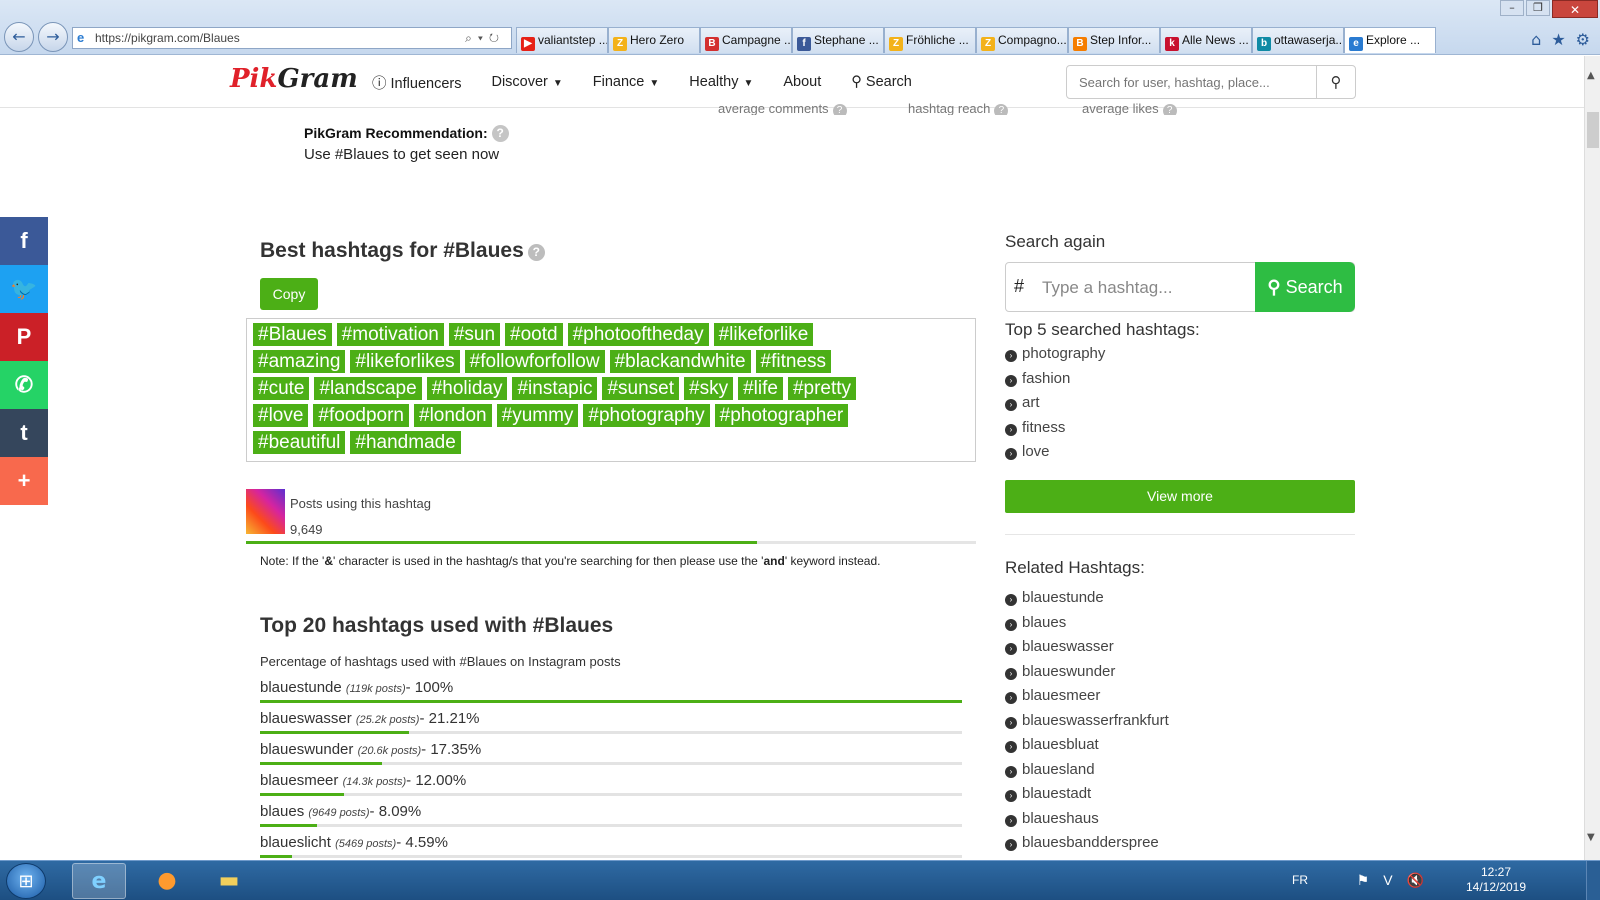 This screenshot has height=900, width=1600. I want to click on share-more-button: +, so click(24, 481).